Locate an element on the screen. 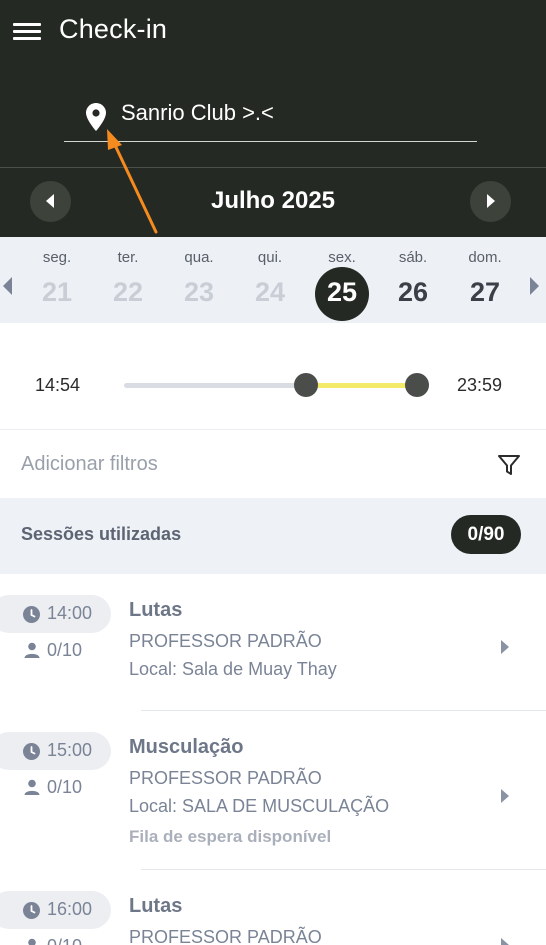 The image size is (546, 945). next-week-arrow-icon is located at coordinates (534, 286).